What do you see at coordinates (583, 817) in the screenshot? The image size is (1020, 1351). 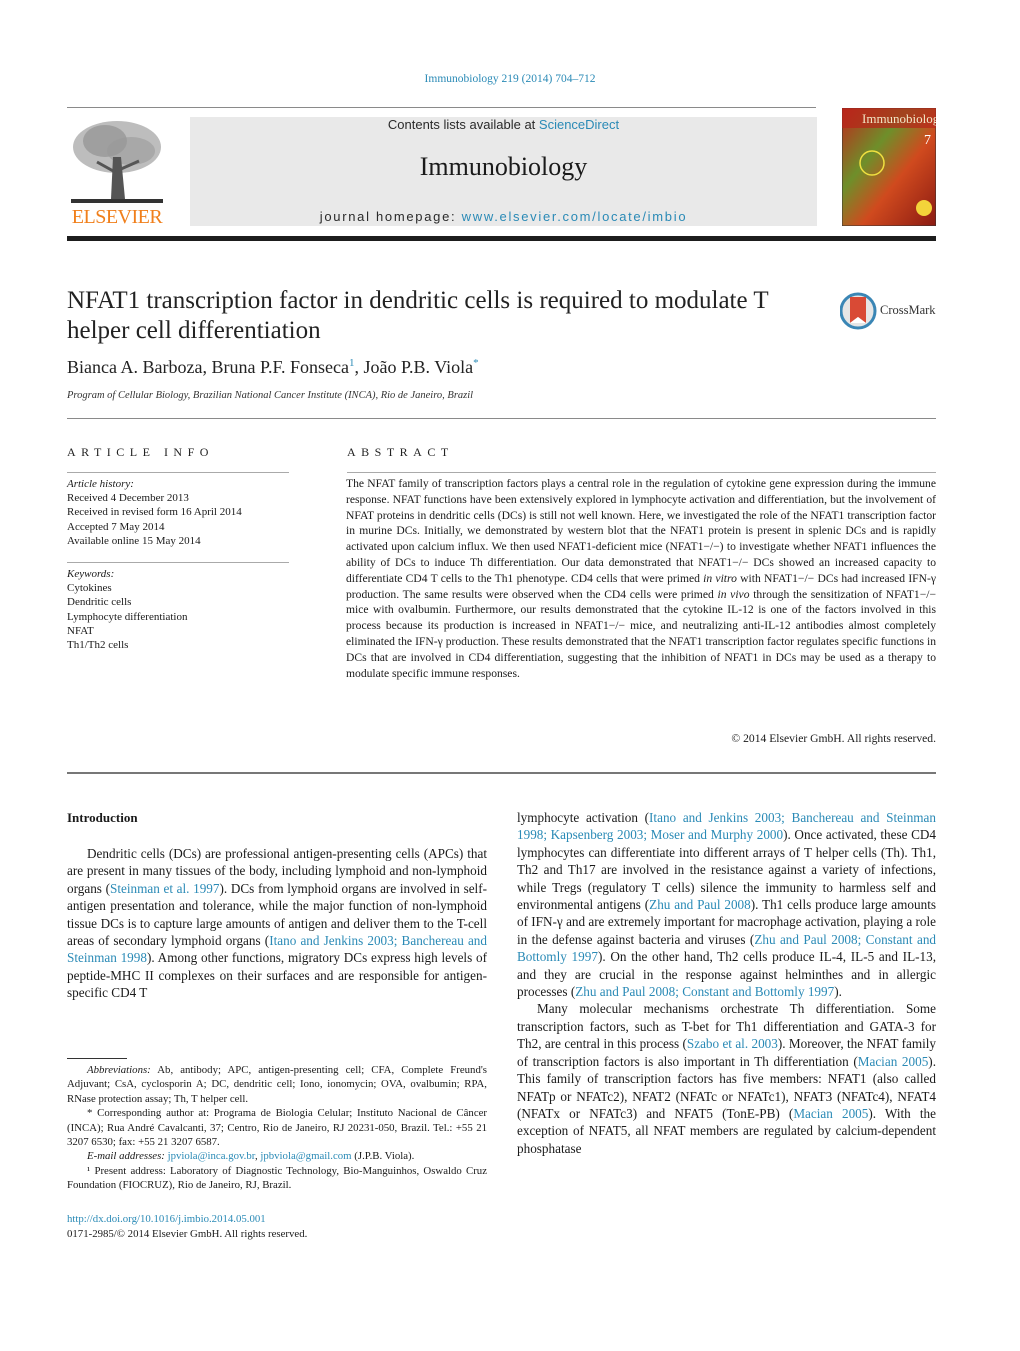 I see `text-run: lymphocyte activation (` at bounding box center [583, 817].